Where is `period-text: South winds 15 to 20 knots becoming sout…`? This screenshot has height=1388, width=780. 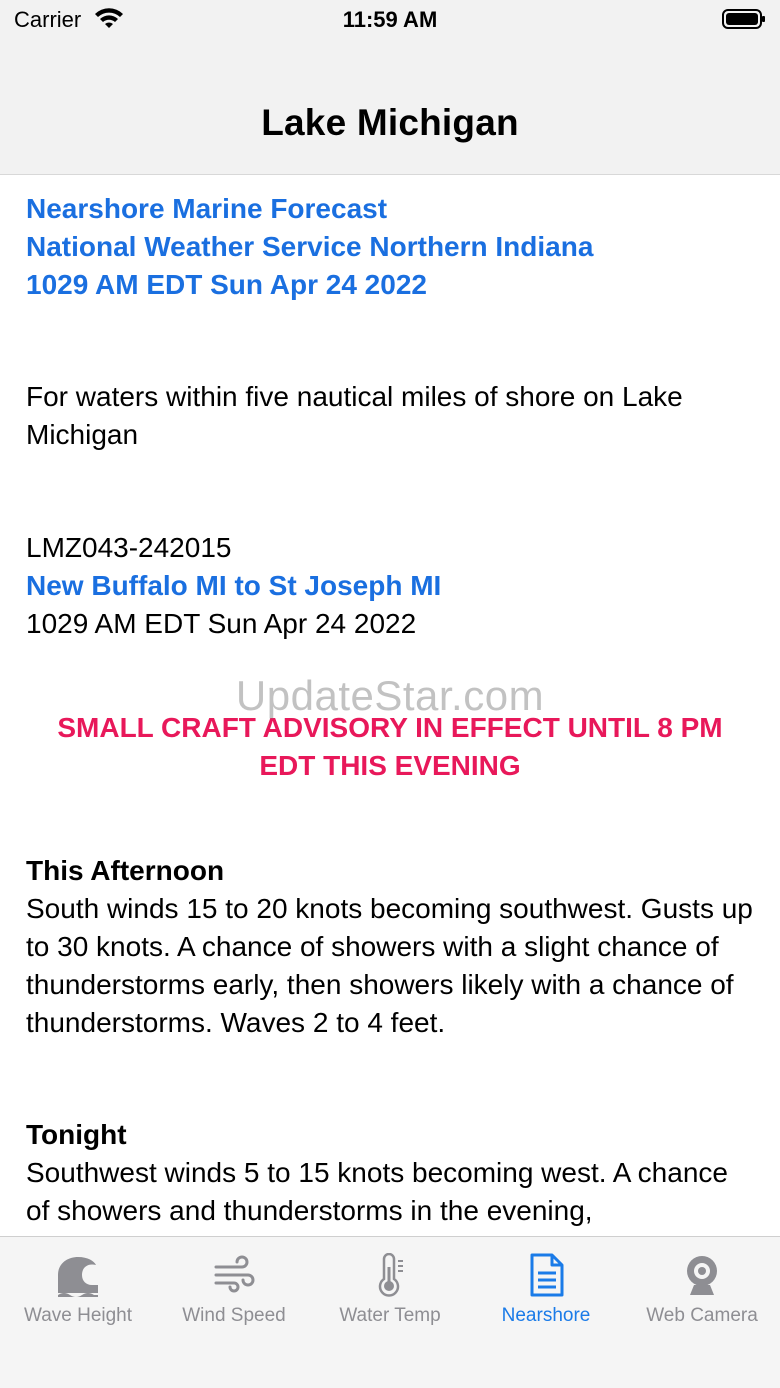
period-text: South winds 15 to 20 knots becoming sout… is located at coordinates (389, 946).